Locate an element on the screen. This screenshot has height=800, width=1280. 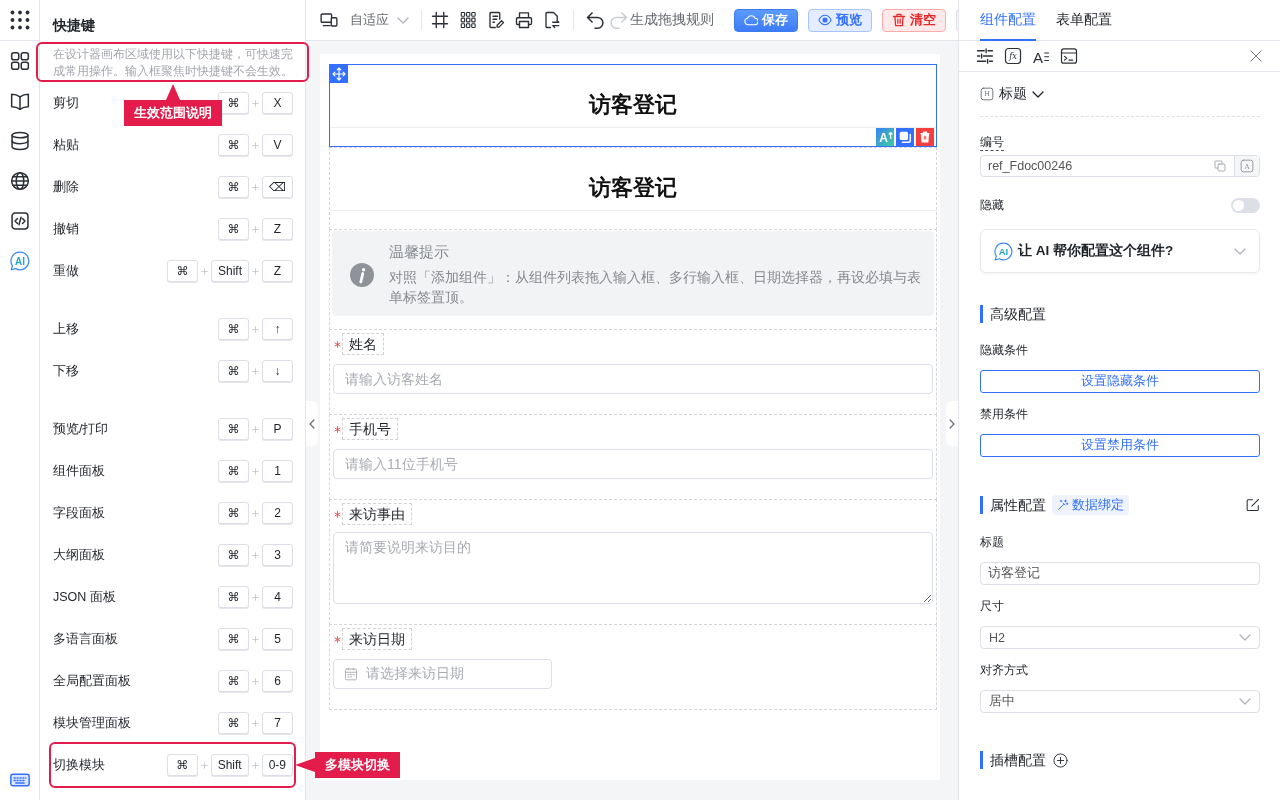
shortcut-label: 上移 is located at coordinates (66, 329).